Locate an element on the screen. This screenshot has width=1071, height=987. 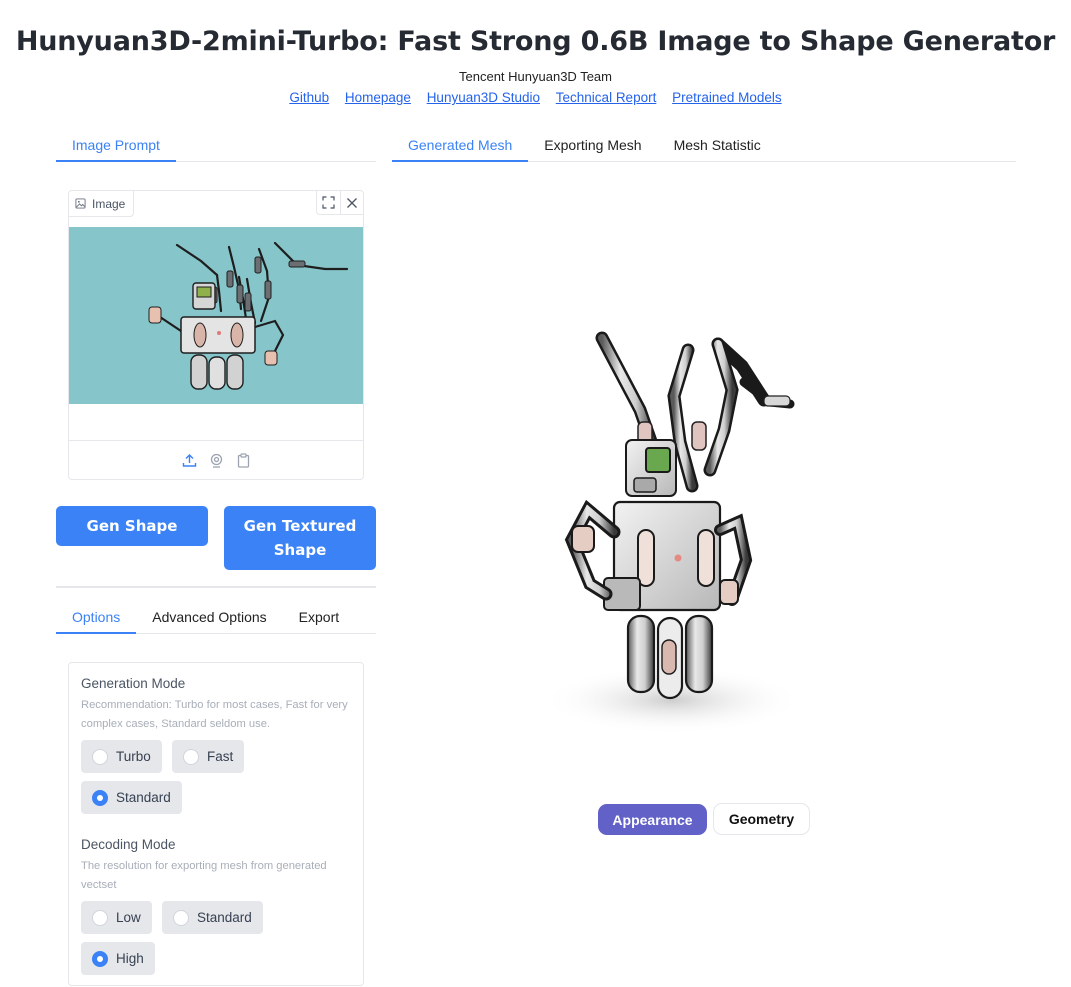
gen-shape-label: Gen Shape is located at coordinates (132, 526).